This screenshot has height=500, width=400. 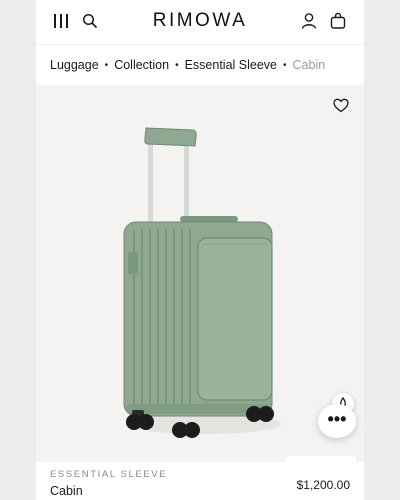 What do you see at coordinates (309, 65) in the screenshot?
I see `breadcrumb-cabin: Cabin` at bounding box center [309, 65].